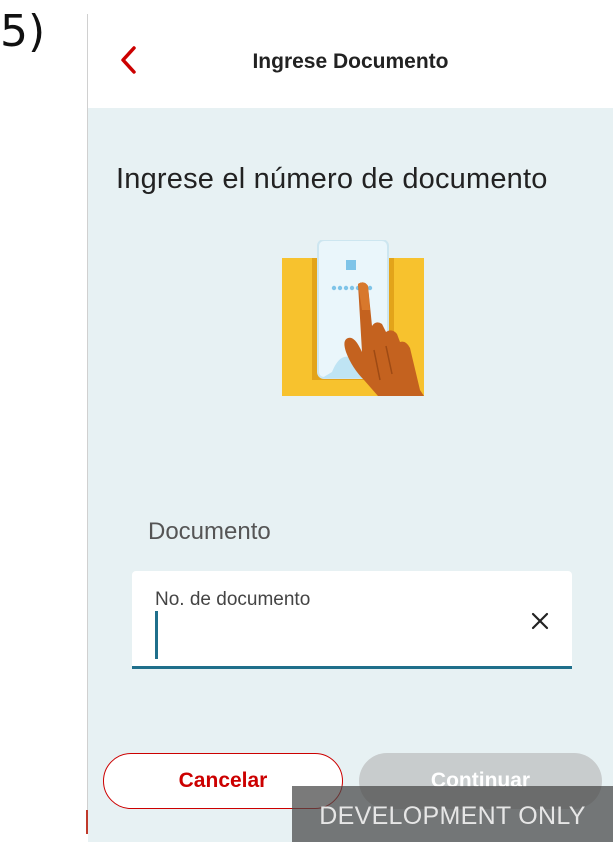 This screenshot has width=613, height=842. I want to click on app-header: Ingrese Documento, so click(350, 61).